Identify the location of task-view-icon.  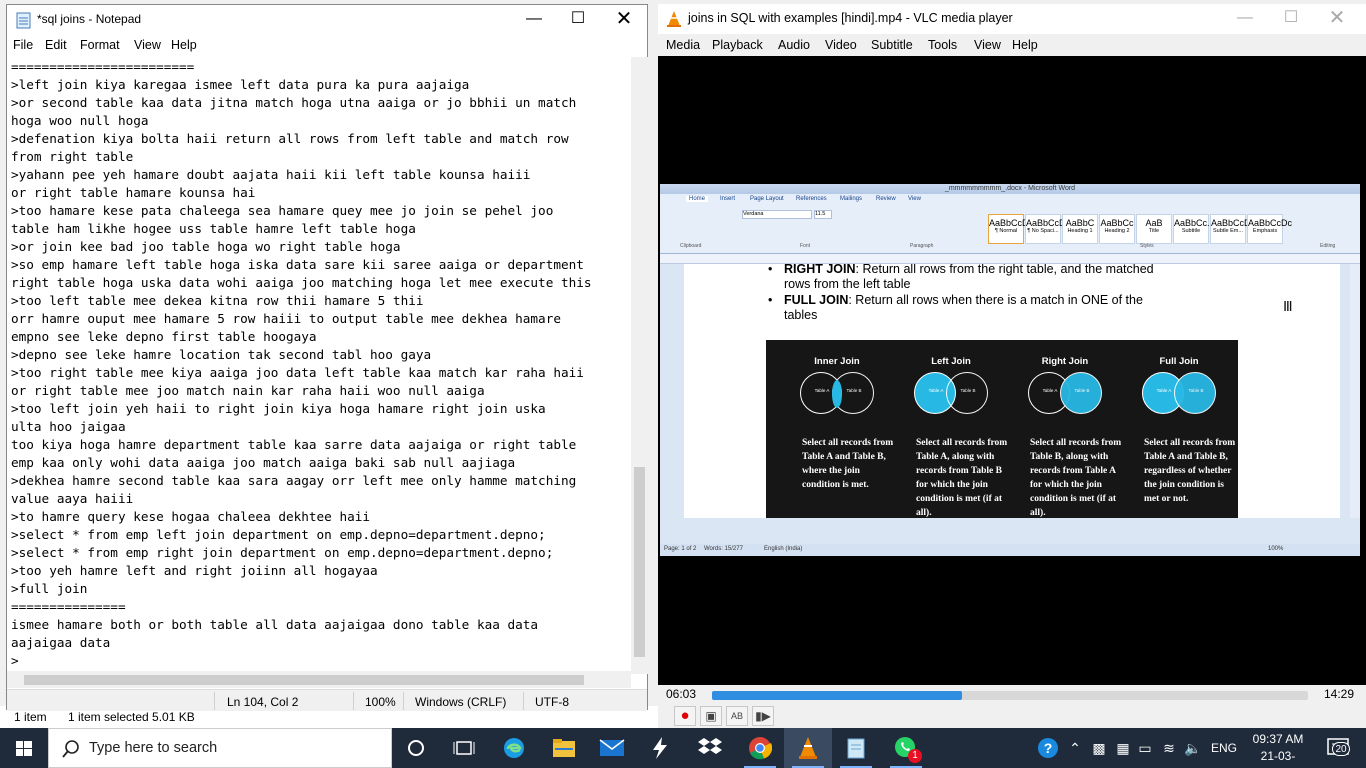
(464, 748).